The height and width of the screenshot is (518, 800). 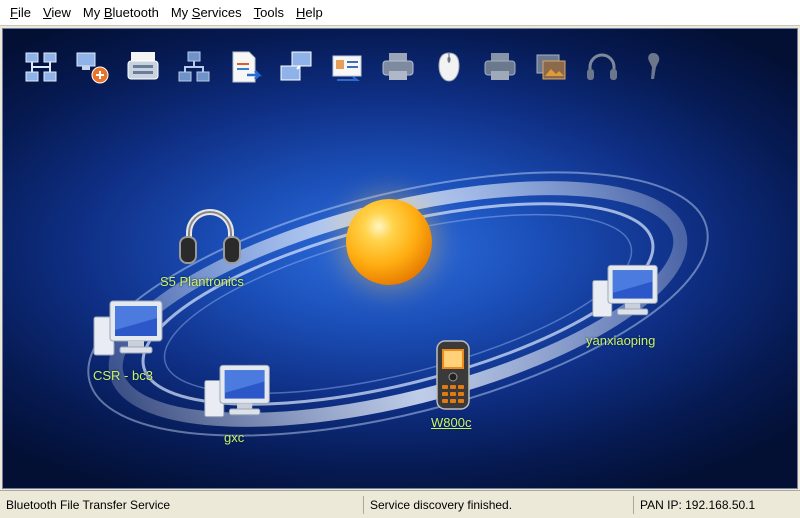 I want to click on device-label: gxc, so click(x=234, y=437).